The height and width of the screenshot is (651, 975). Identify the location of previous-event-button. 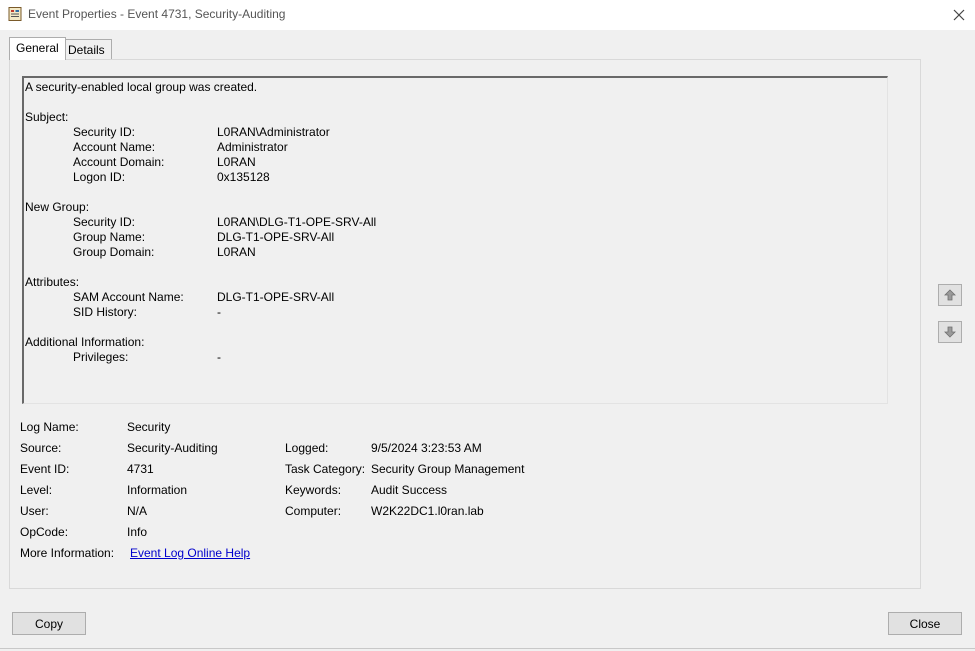
(950, 295).